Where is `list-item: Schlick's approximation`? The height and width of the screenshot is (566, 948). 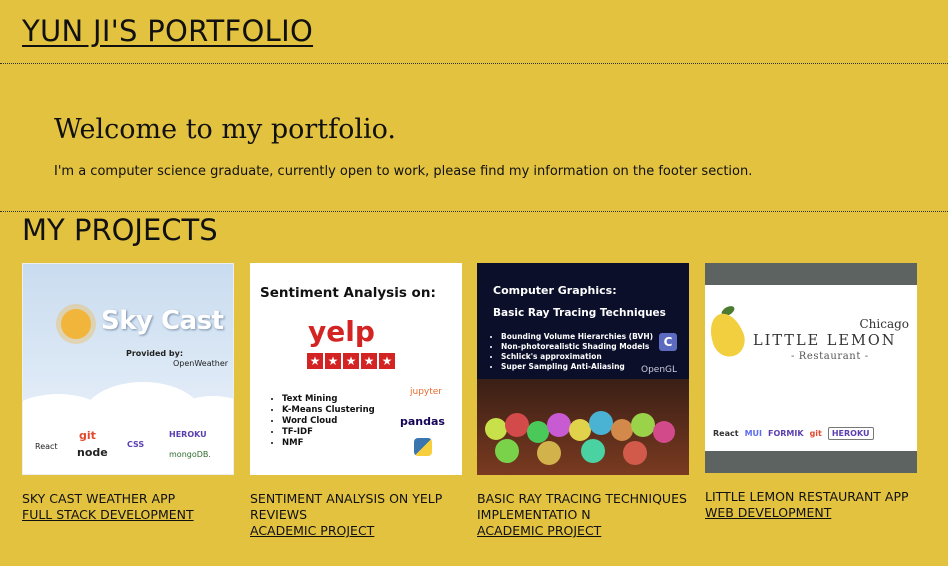 list-item: Schlick's approximation is located at coordinates (577, 357).